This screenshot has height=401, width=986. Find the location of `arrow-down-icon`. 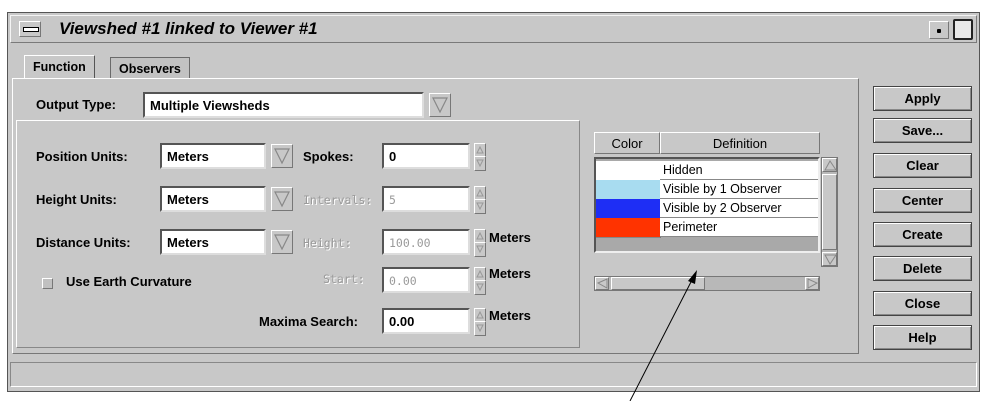

arrow-down-icon is located at coordinates (830, 259).